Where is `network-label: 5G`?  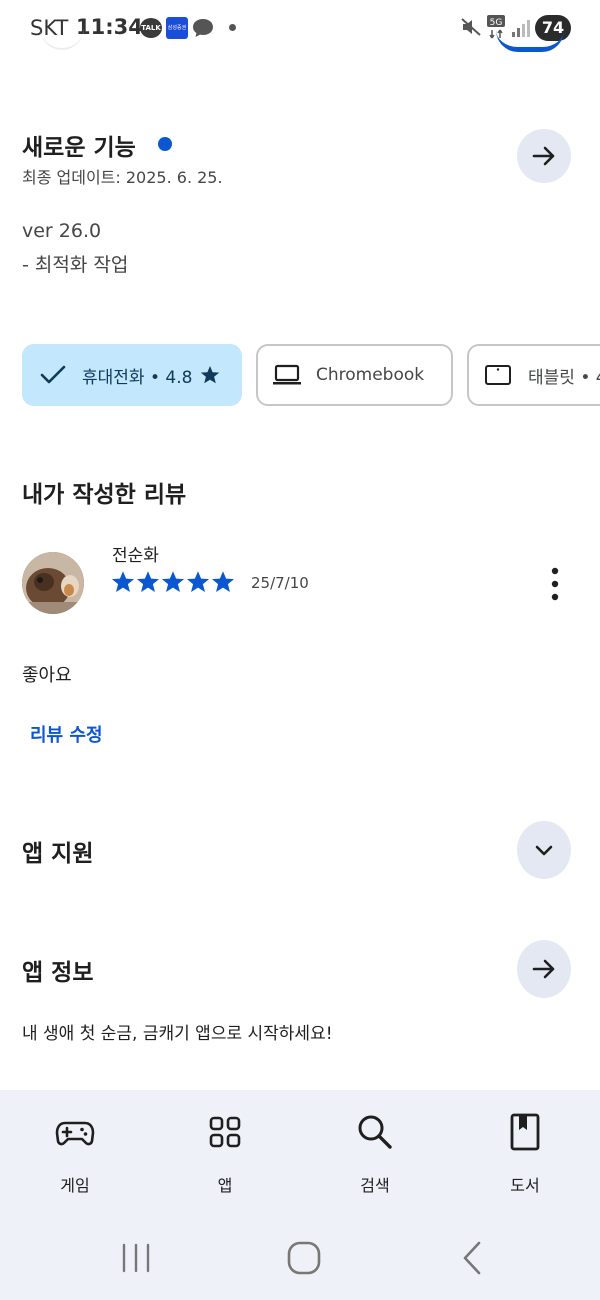
network-label: 5G is located at coordinates (496, 23).